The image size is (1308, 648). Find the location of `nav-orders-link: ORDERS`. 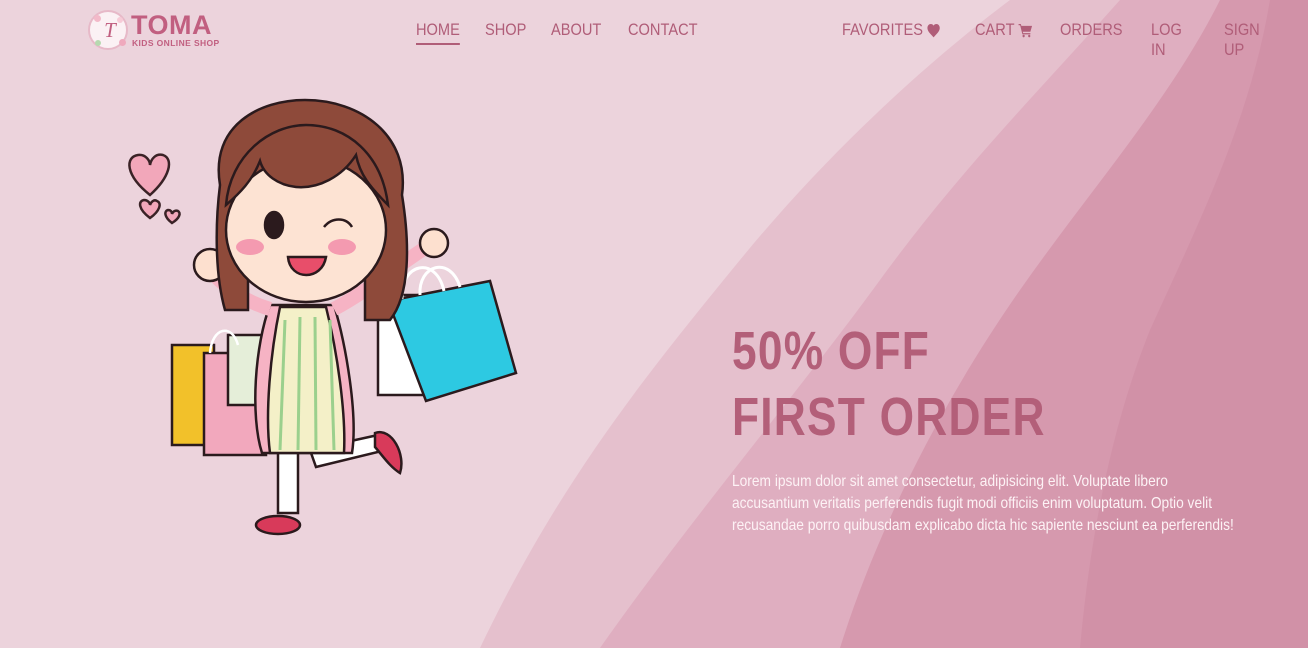

nav-orders-link: ORDERS is located at coordinates (1091, 31).